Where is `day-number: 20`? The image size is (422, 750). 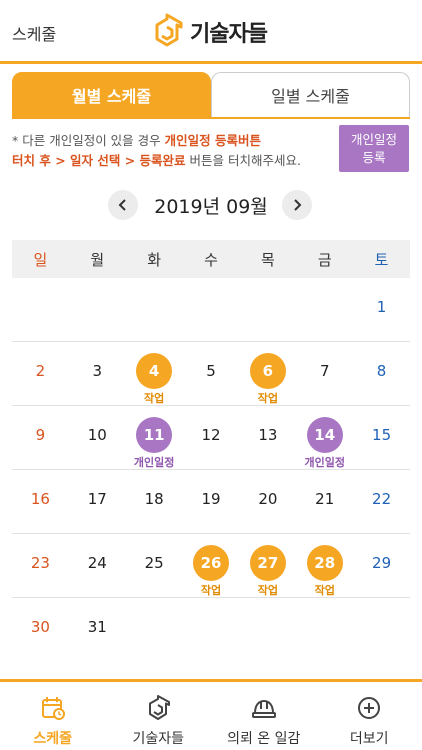
day-number: 20 is located at coordinates (268, 499).